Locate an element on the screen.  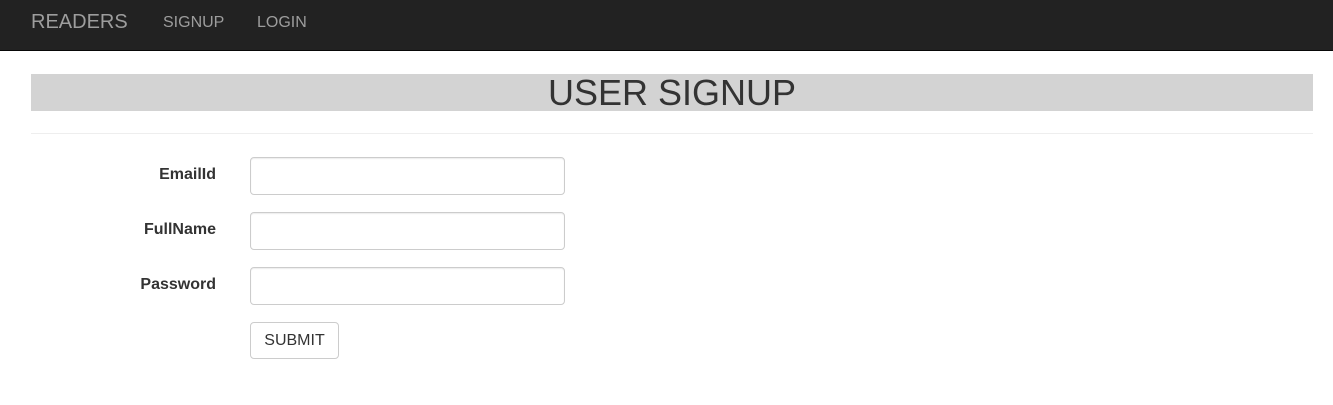
nav-signup-link: SIGNUP is located at coordinates (193, 23).